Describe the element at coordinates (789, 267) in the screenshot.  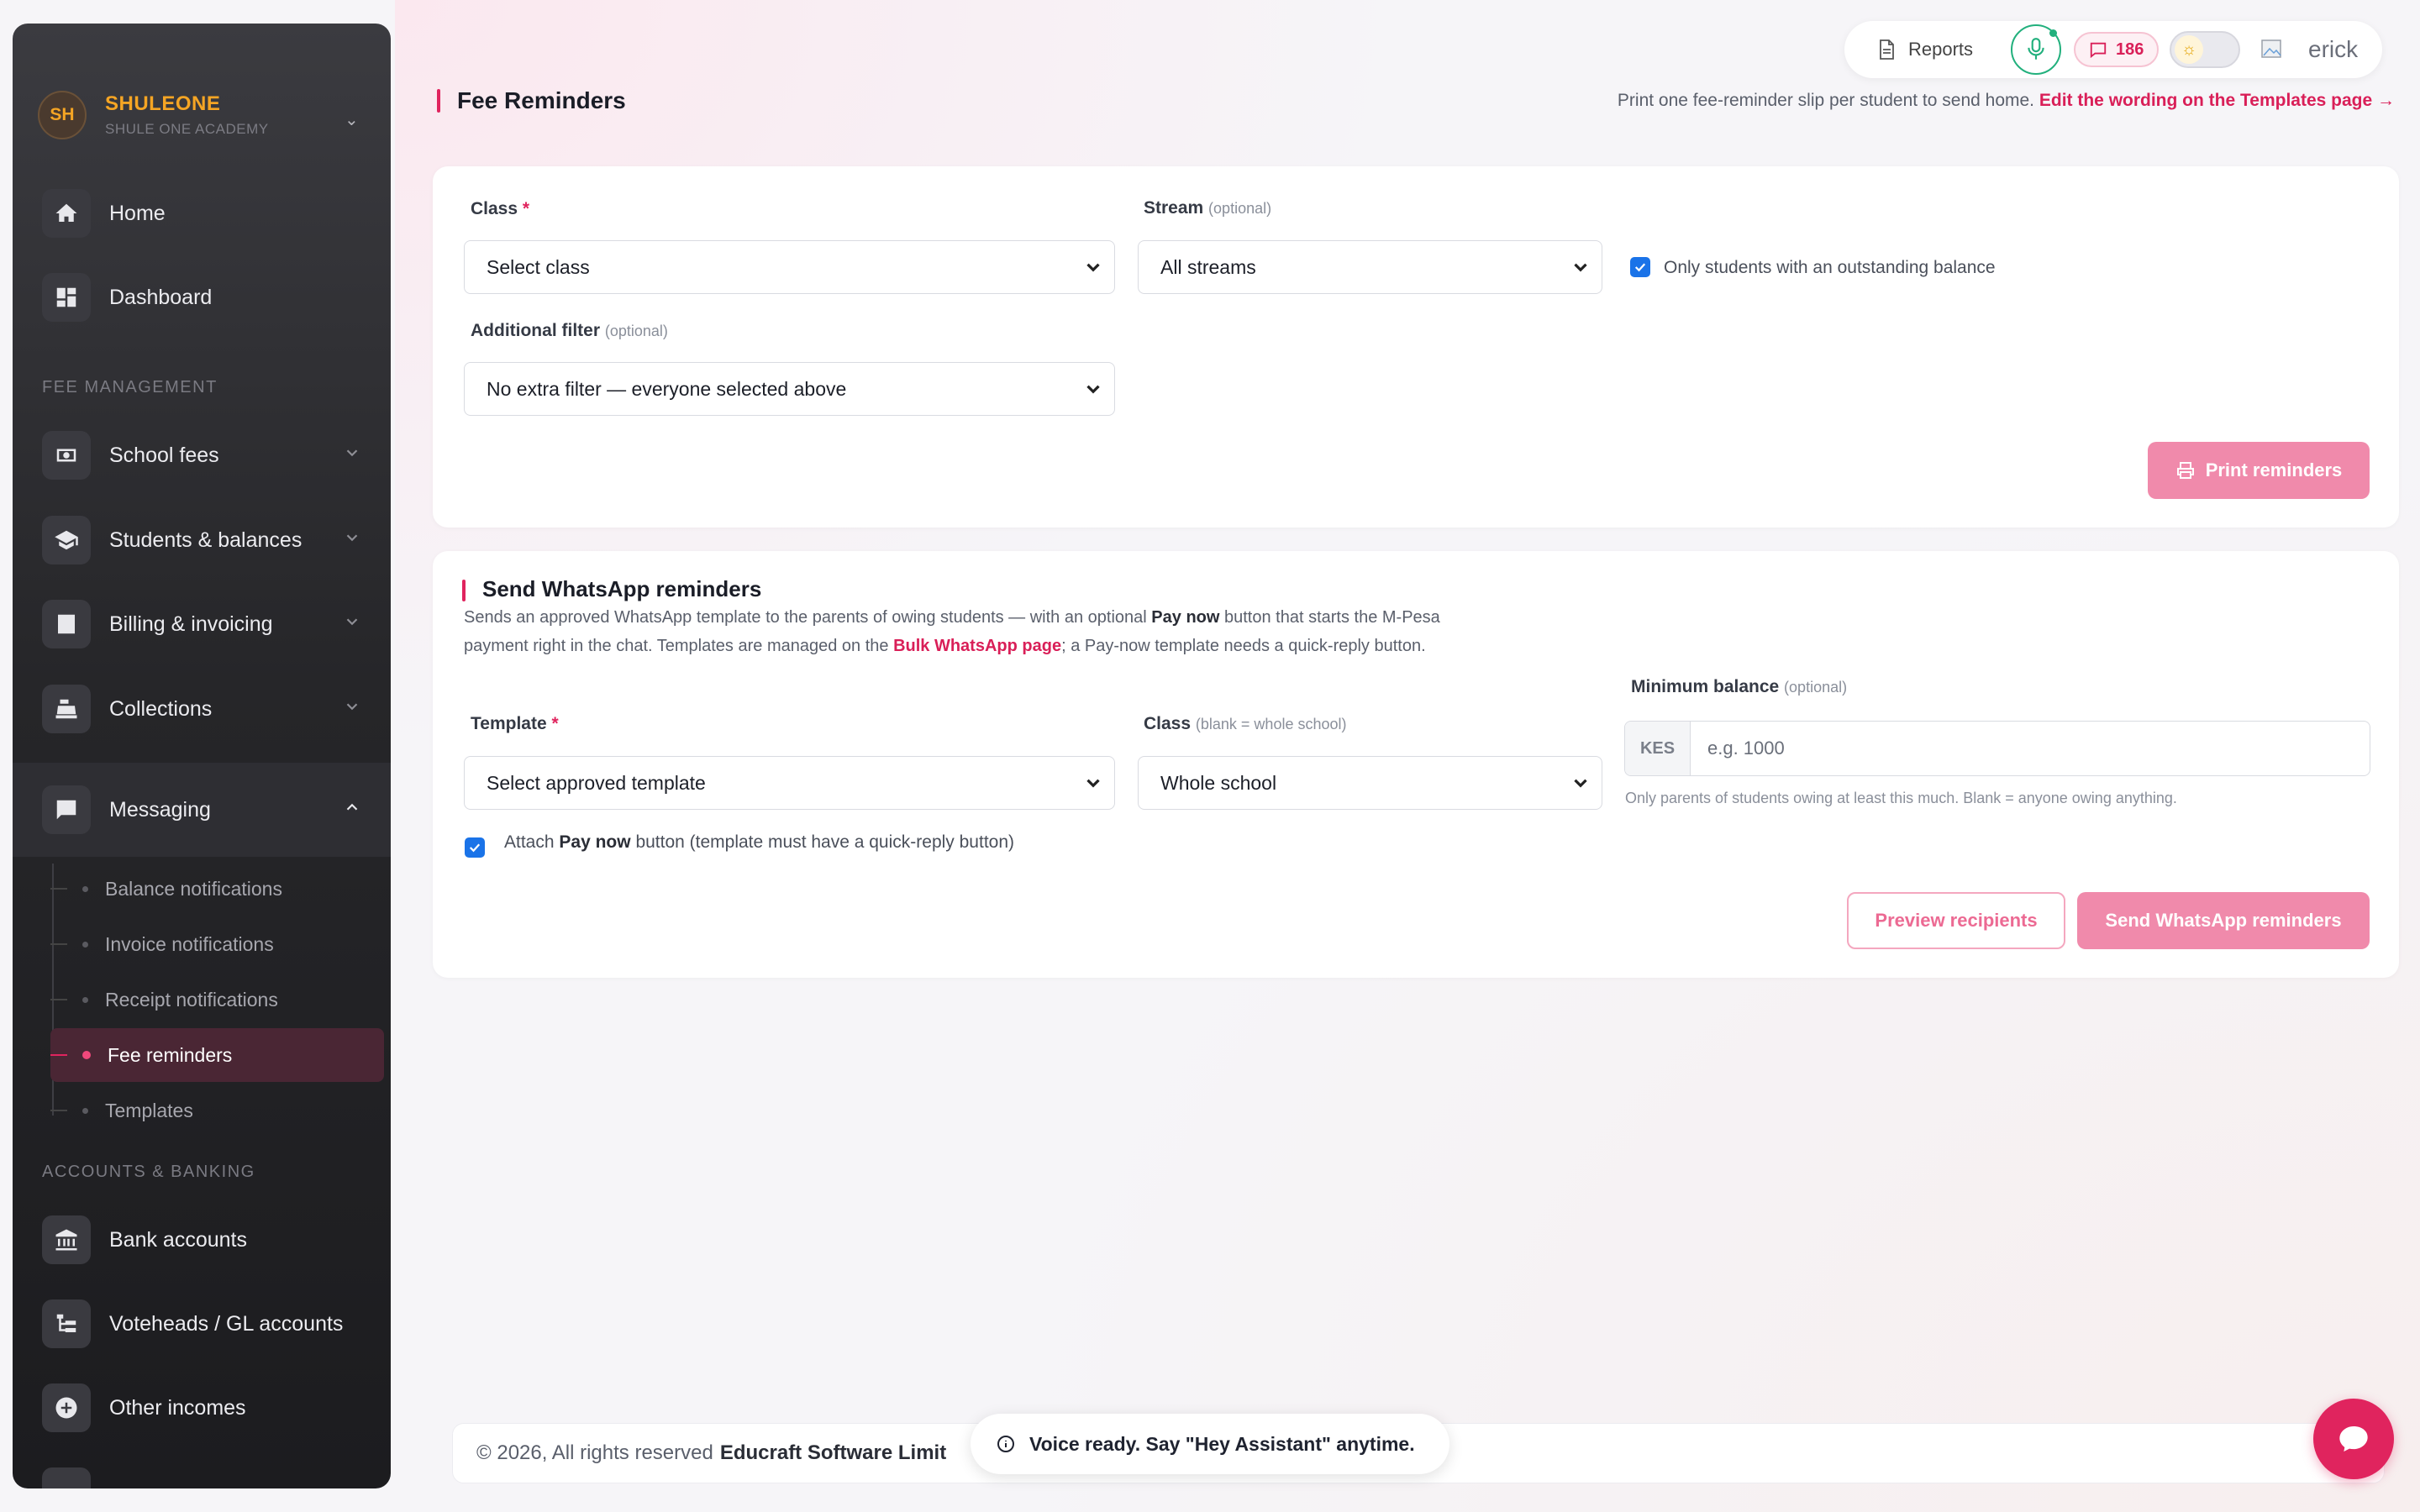
I see `class-select: Select class` at that location.